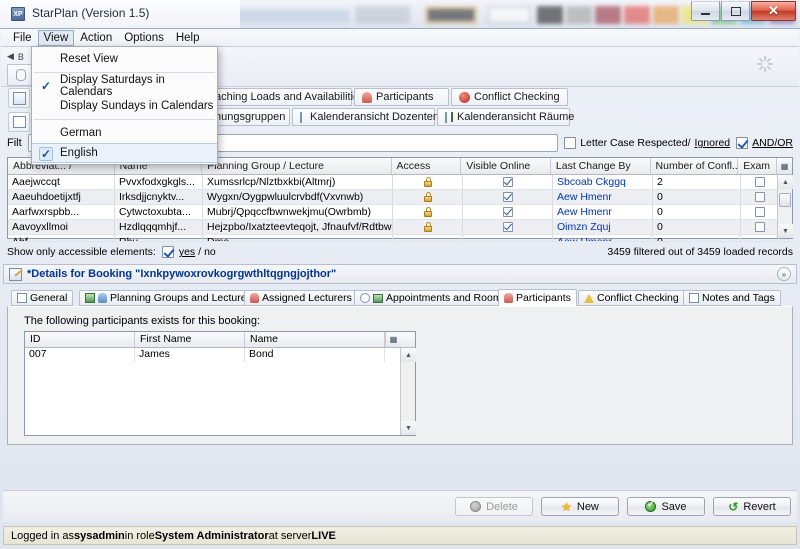 The width and height of the screenshot is (800, 549). I want to click on menu-item-display-saturdays: ✓ Display Saturdays in Calendars, so click(124, 86).